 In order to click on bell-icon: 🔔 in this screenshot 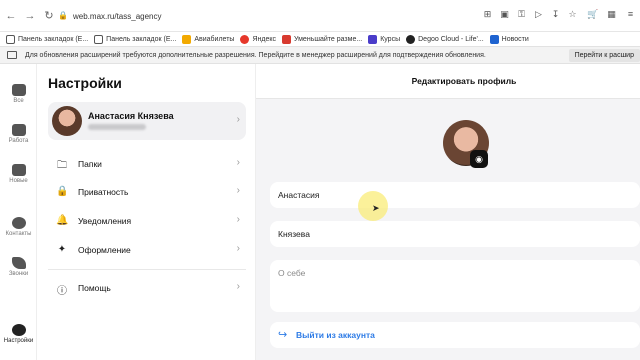, I will do `click(62, 220)`.